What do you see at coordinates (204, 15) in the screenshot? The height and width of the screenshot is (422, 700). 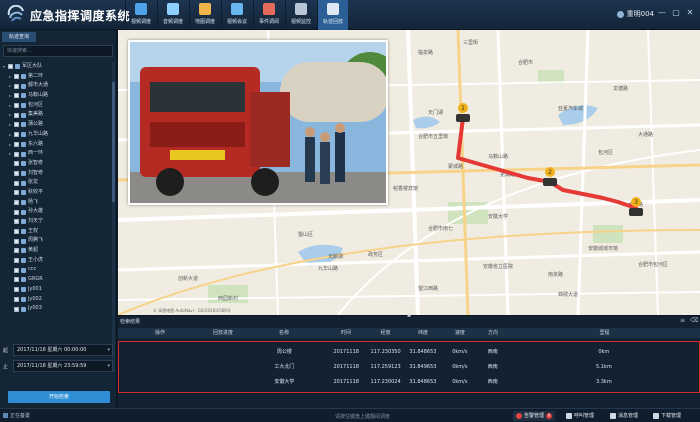 I see `tab-map-dispatch: 地图调度` at bounding box center [204, 15].